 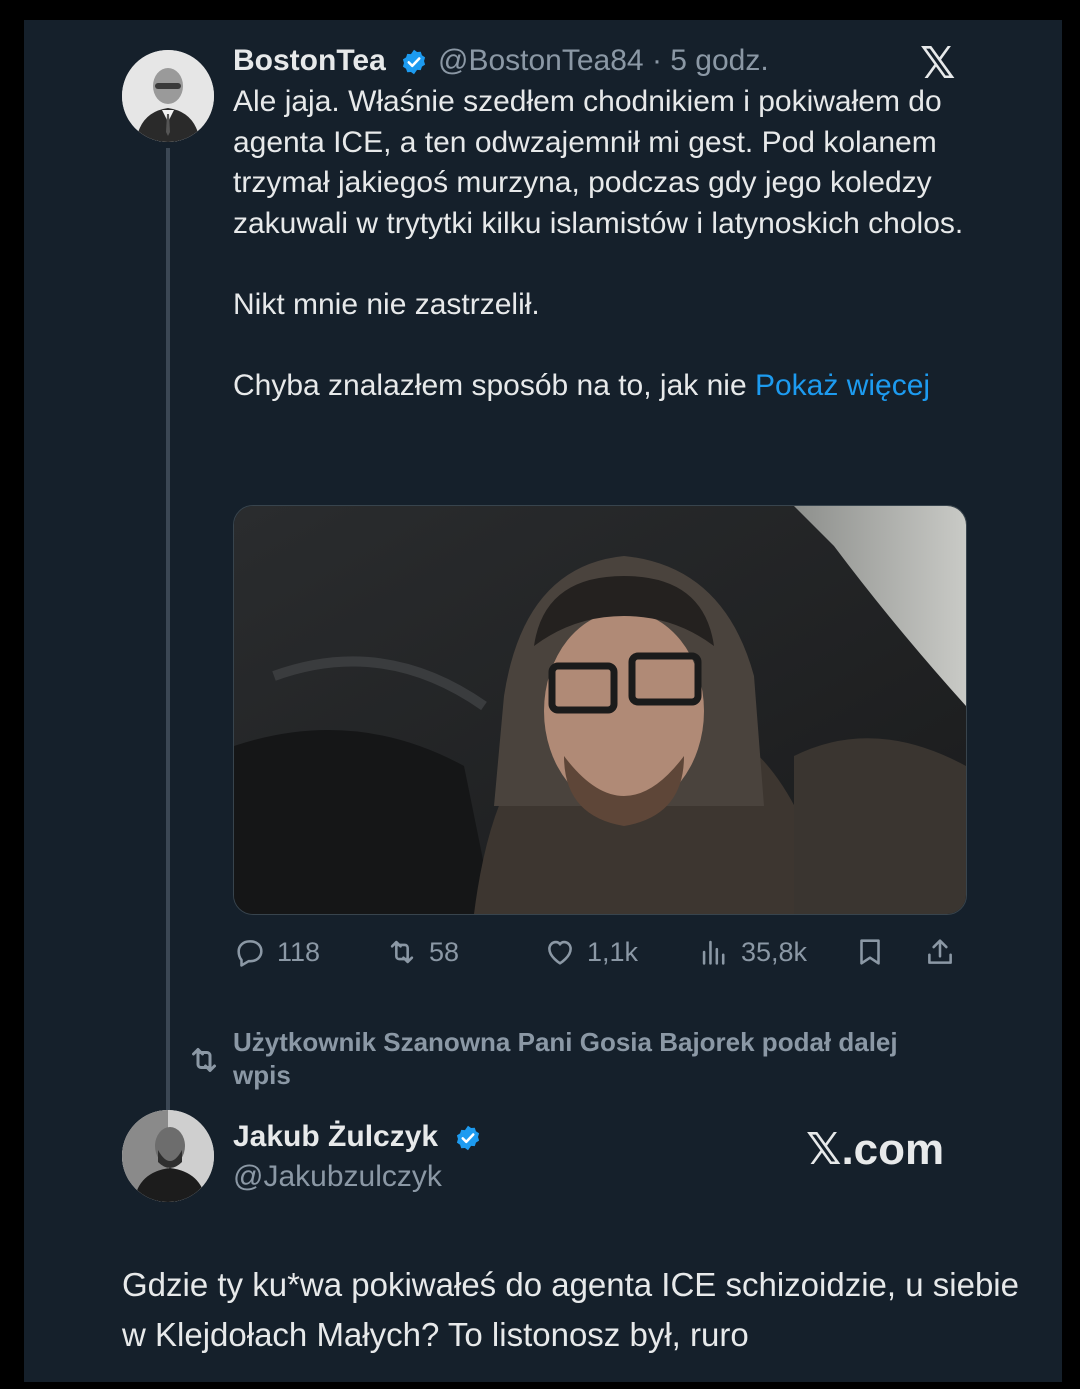 What do you see at coordinates (168, 635) in the screenshot?
I see `thread-connector-line` at bounding box center [168, 635].